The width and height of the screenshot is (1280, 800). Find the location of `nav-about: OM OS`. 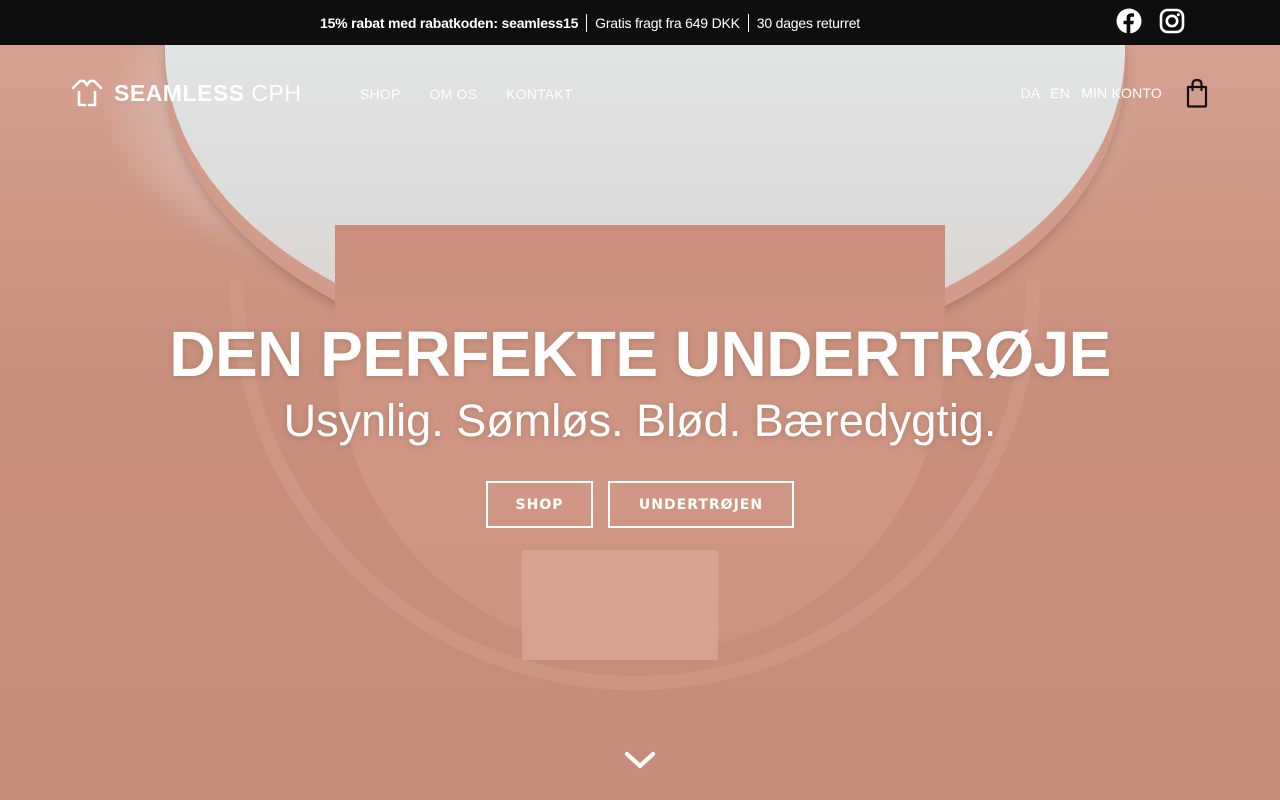

nav-about: OM OS is located at coordinates (453, 94).